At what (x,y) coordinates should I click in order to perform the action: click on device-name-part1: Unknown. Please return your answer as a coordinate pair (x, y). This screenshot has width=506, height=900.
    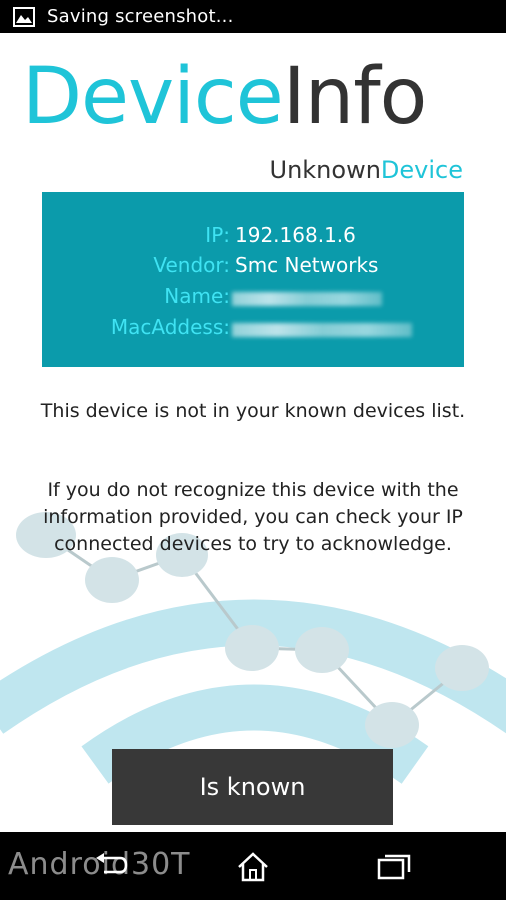
    Looking at the image, I should click on (325, 170).